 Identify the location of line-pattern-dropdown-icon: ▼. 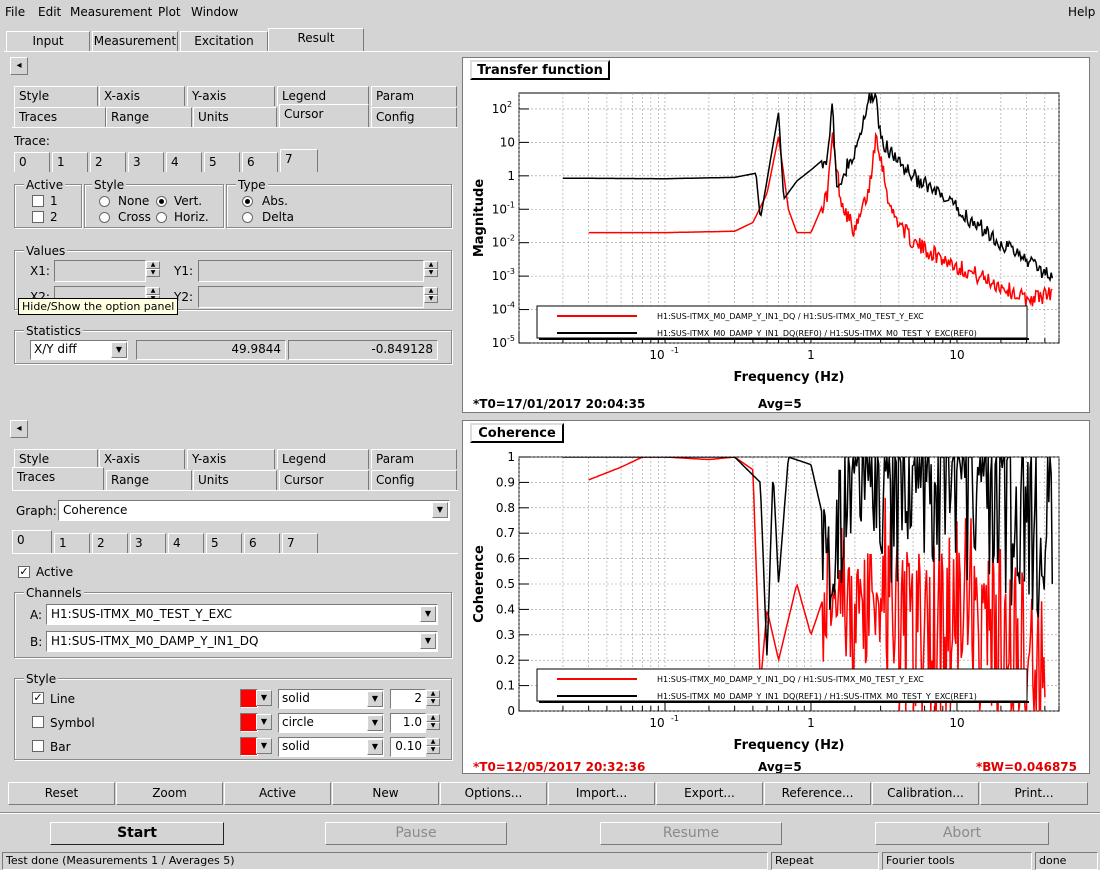
(375, 699).